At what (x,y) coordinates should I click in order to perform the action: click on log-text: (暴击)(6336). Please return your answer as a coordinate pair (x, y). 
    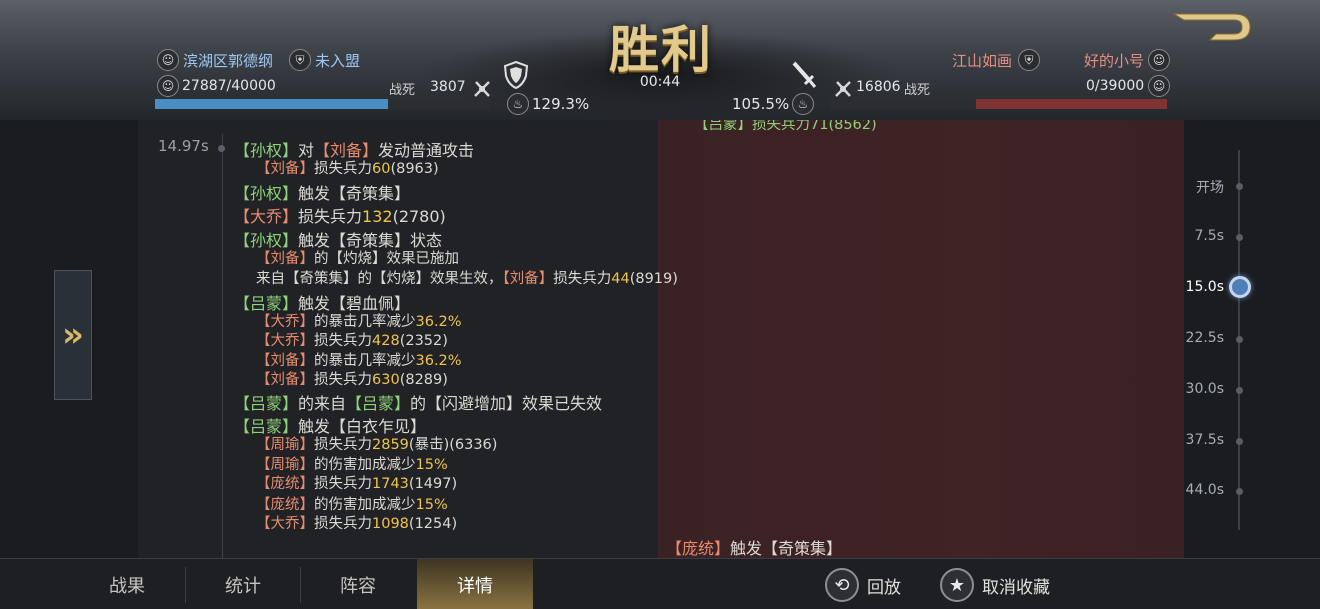
    Looking at the image, I should click on (453, 445).